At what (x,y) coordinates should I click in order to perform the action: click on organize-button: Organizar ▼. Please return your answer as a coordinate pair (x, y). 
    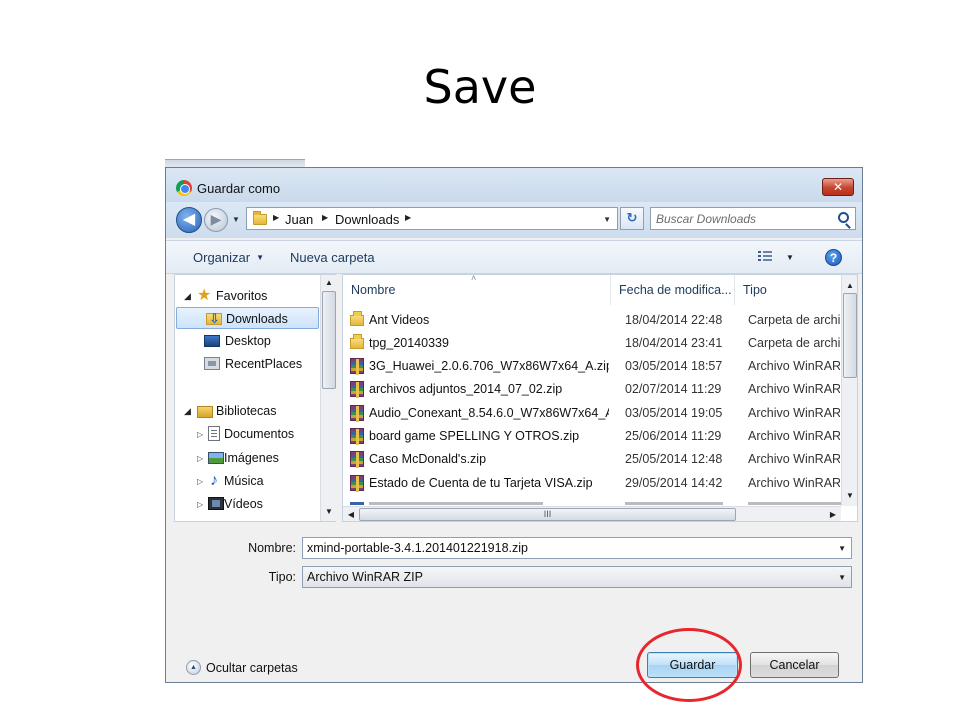
    Looking at the image, I should click on (228, 257).